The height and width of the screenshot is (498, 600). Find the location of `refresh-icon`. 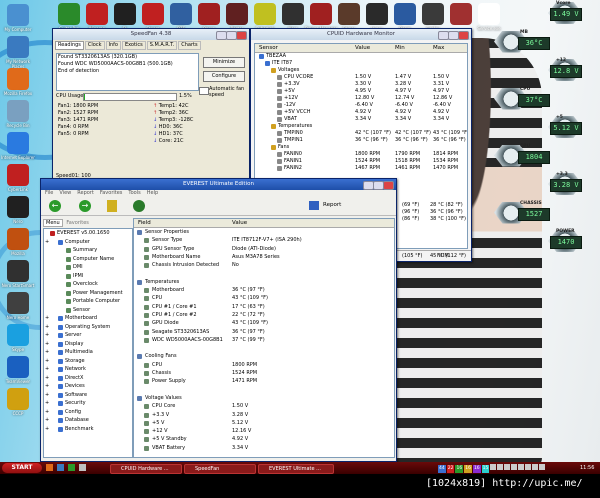

refresh-icon is located at coordinates (139, 206).